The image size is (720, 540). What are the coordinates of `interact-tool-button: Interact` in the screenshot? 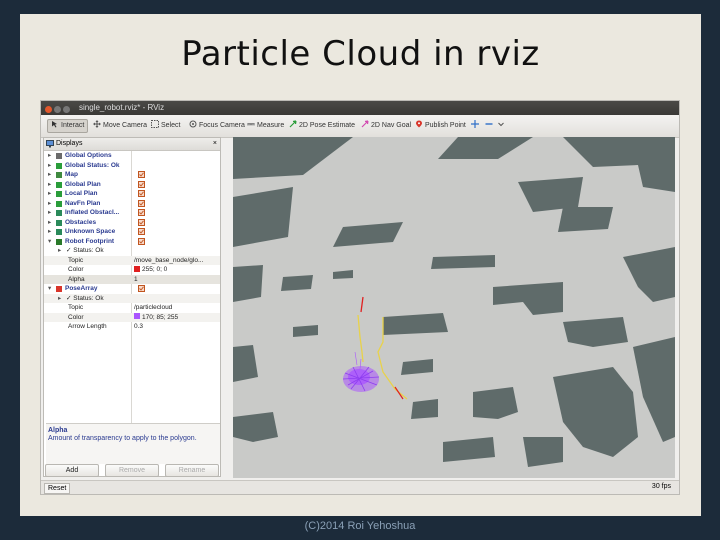 It's located at (68, 126).